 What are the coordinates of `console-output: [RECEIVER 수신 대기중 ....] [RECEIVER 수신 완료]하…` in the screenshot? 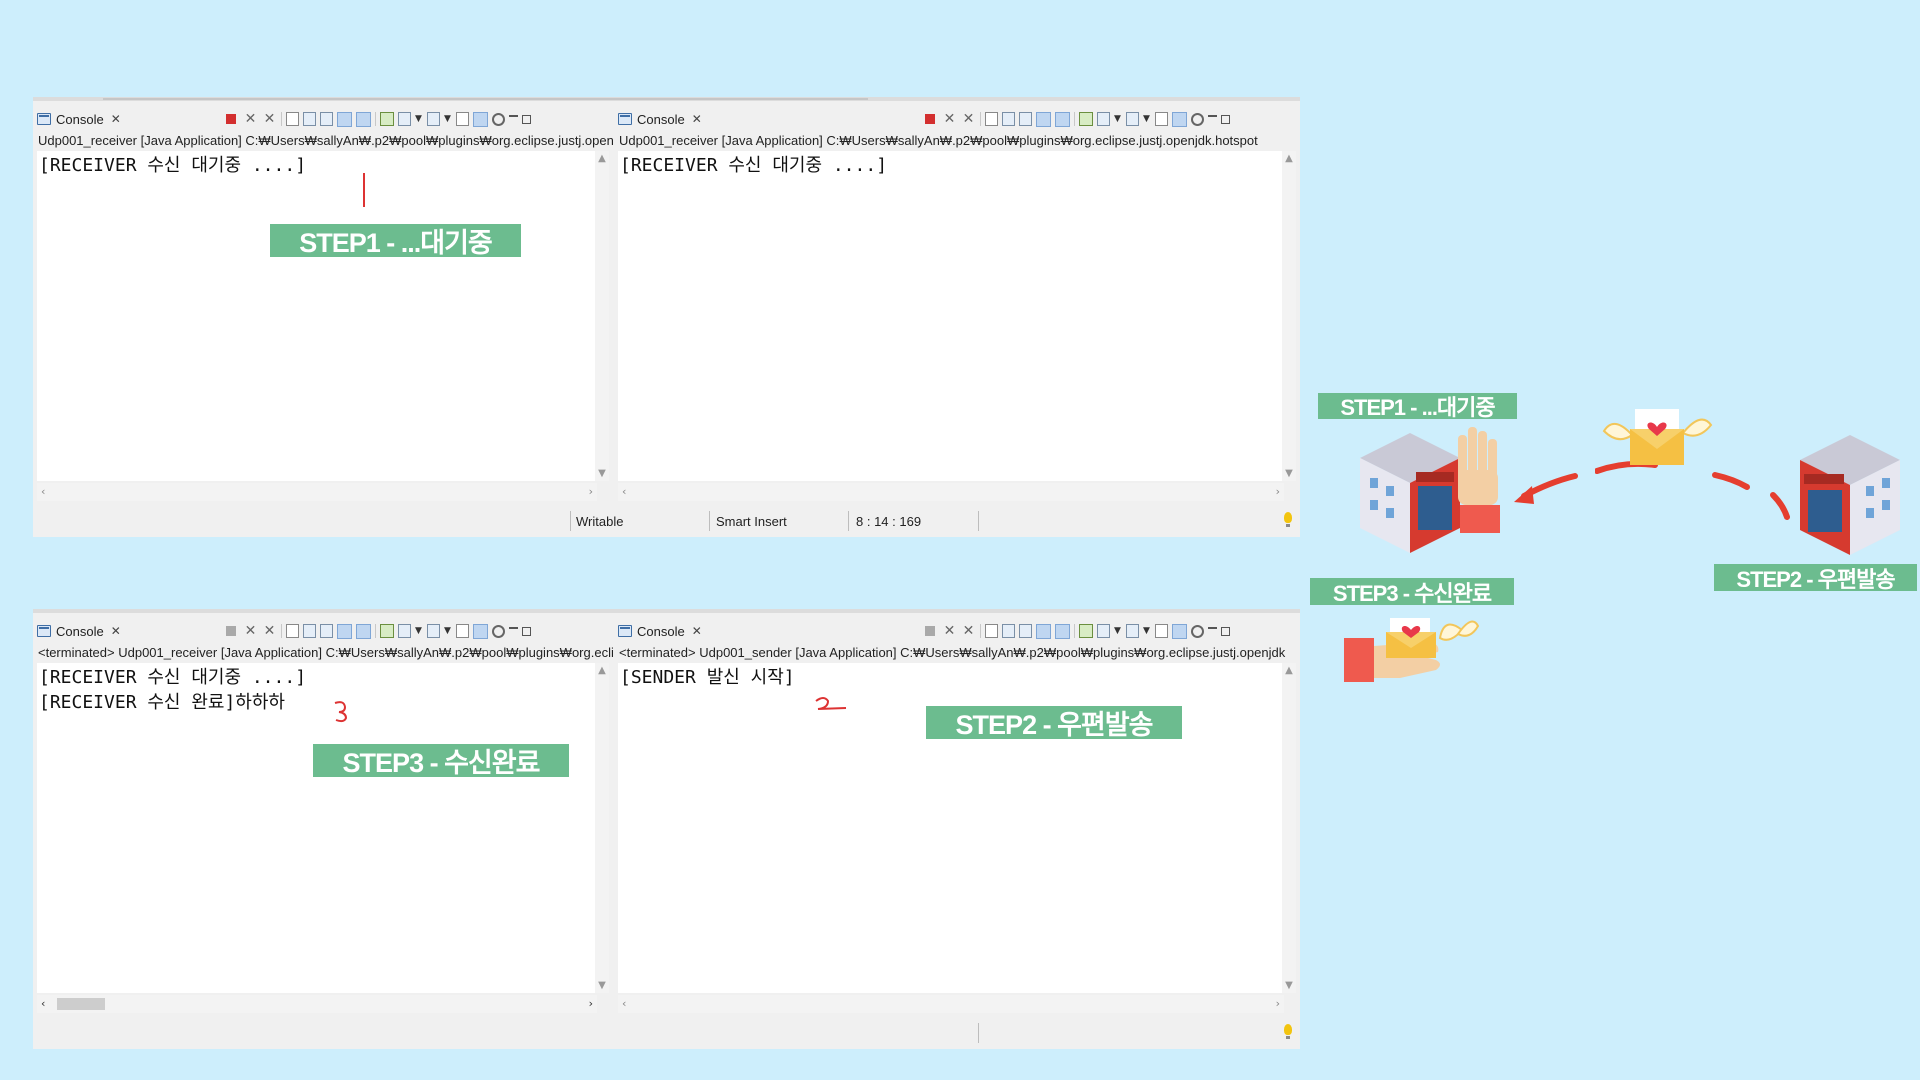 It's located at (317, 828).